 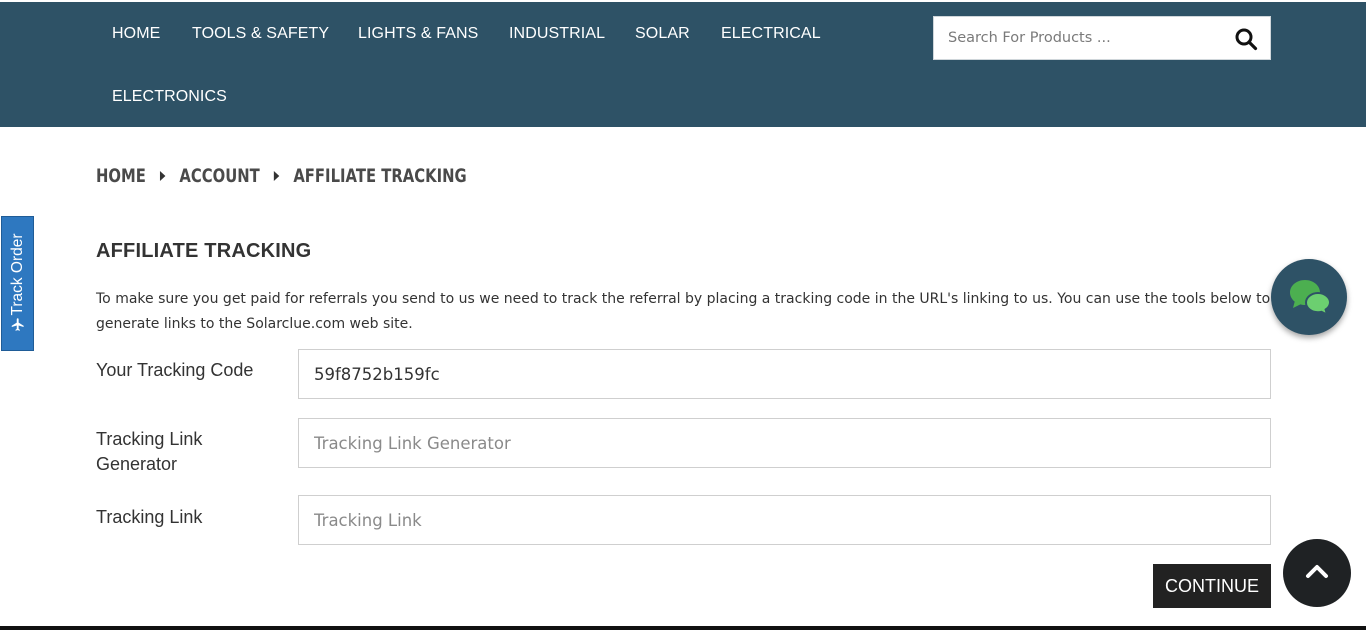 I want to click on continue-button: CONTINUE, so click(x=1212, y=586).